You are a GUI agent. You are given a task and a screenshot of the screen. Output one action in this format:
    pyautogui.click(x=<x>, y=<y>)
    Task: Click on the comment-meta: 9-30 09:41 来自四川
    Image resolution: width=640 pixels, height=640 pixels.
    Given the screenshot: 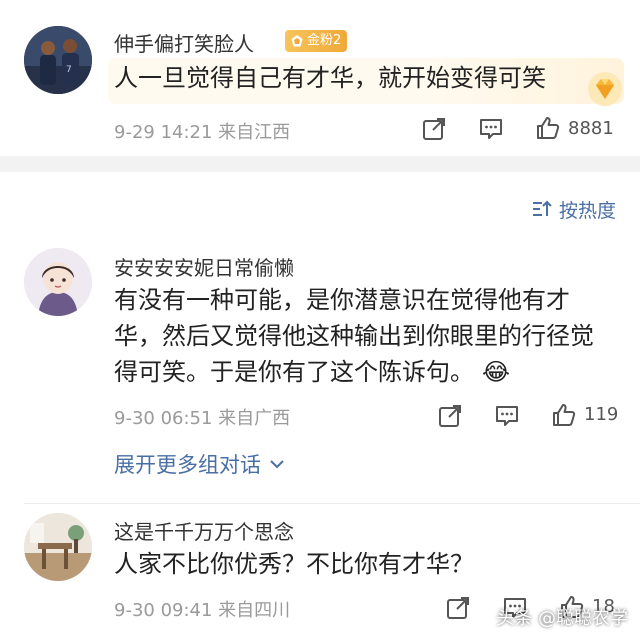 What is the action you would take?
    pyautogui.click(x=202, y=610)
    